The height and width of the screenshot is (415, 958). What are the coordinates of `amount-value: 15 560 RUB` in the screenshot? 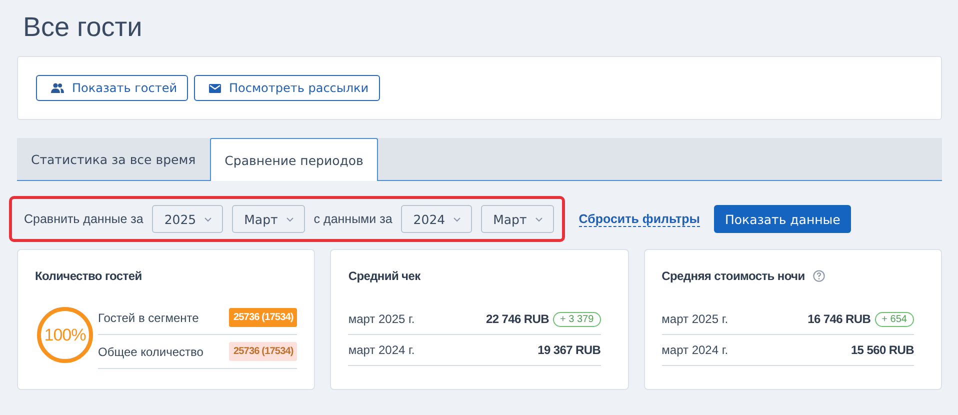 It's located at (882, 350).